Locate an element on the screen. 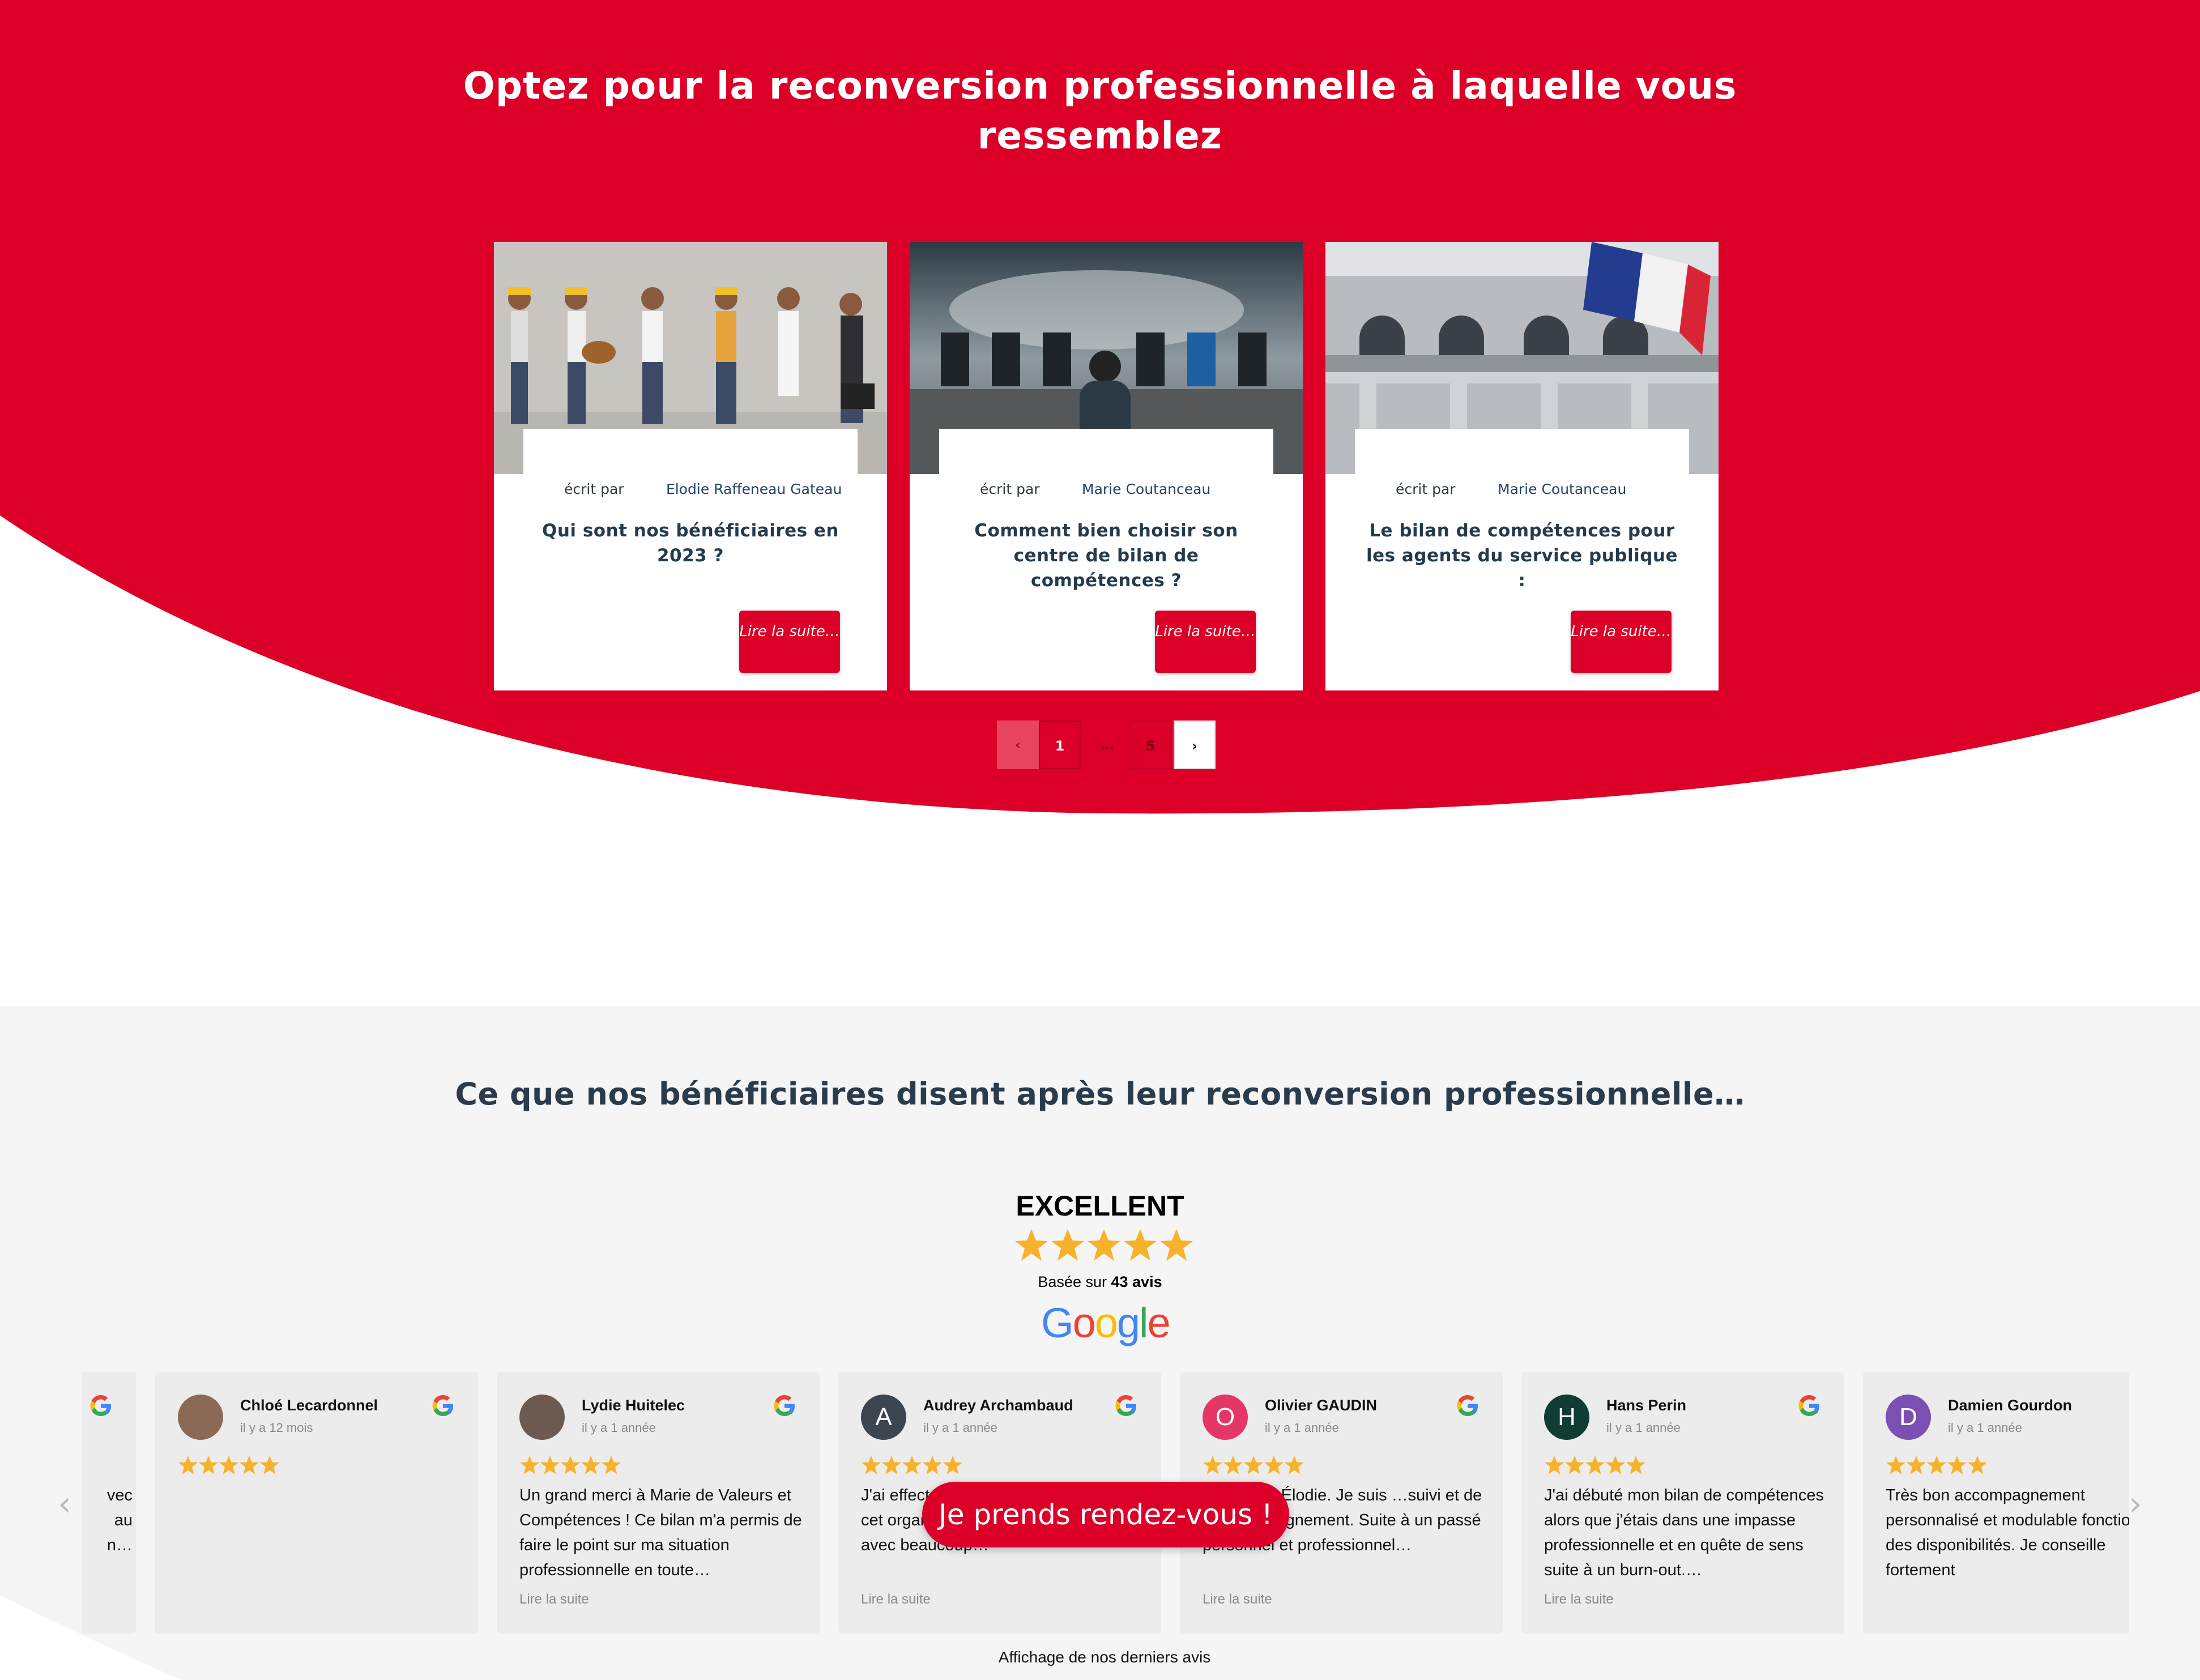 This screenshot has width=2200, height=1680. reviewer-name: Audrey Archambaud is located at coordinates (998, 1405).